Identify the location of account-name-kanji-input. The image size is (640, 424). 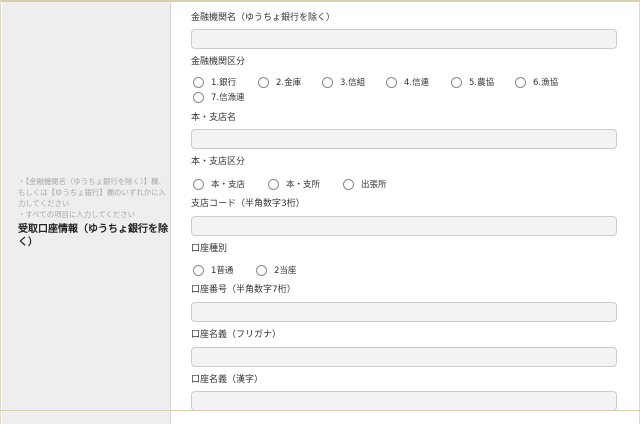
(404, 401).